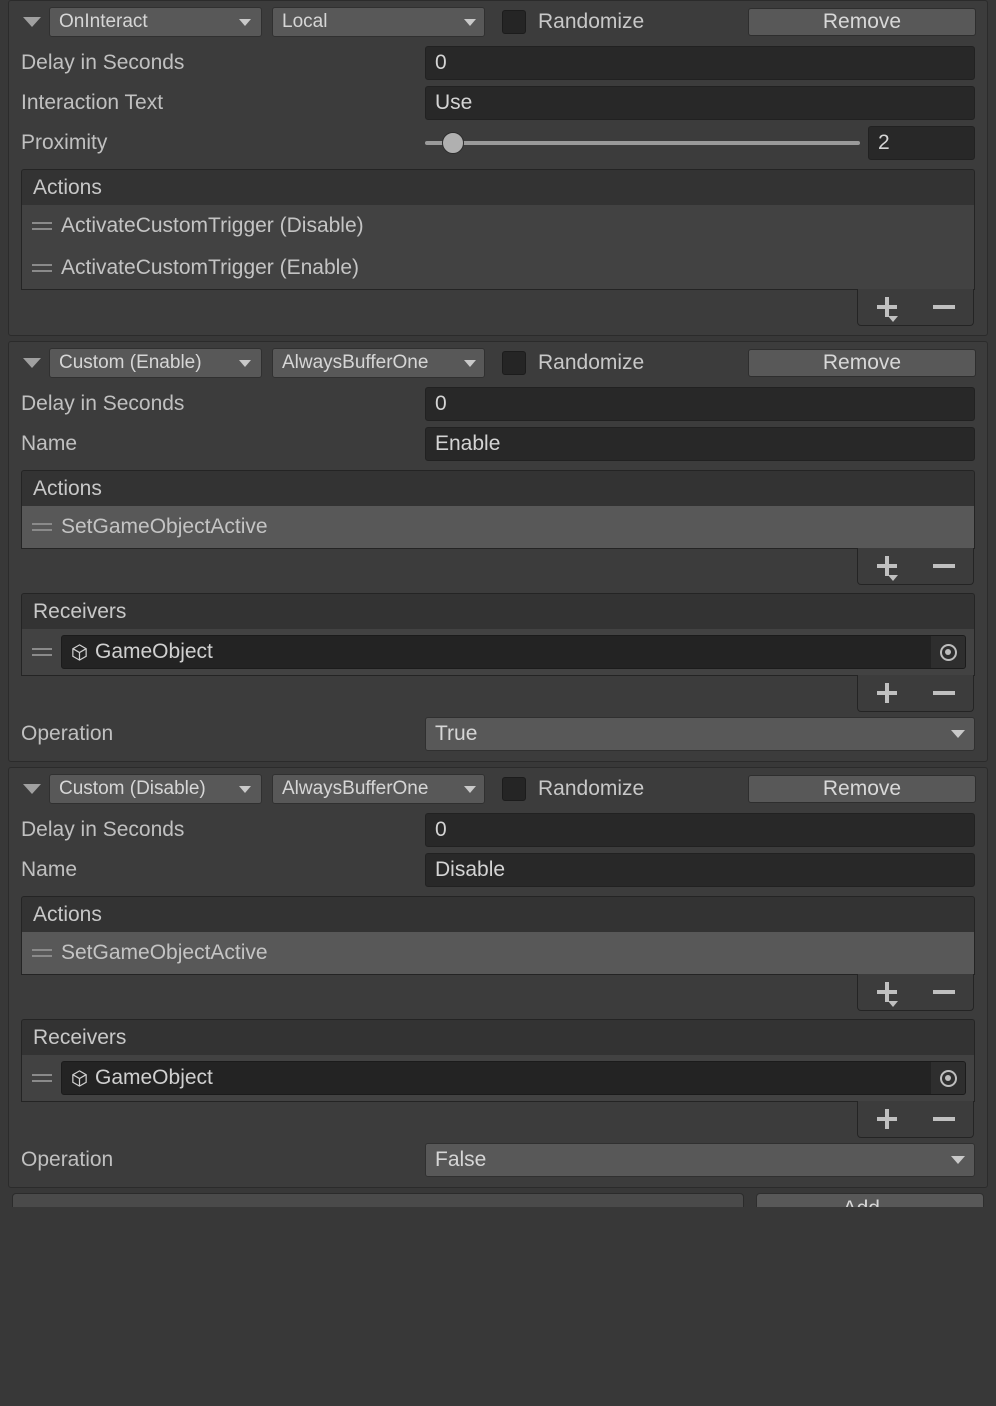  I want to click on field-row-0-0: Delay in Seconds 0, so click(498, 63).